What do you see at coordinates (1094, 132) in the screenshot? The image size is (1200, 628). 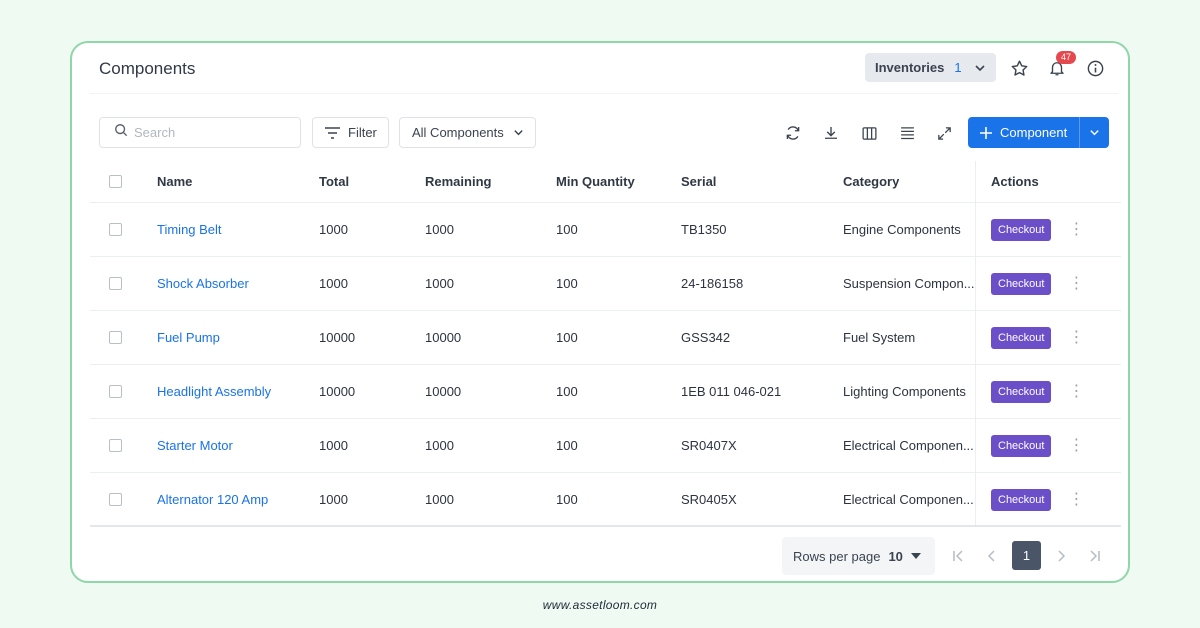 I see `add-component-dropdown` at bounding box center [1094, 132].